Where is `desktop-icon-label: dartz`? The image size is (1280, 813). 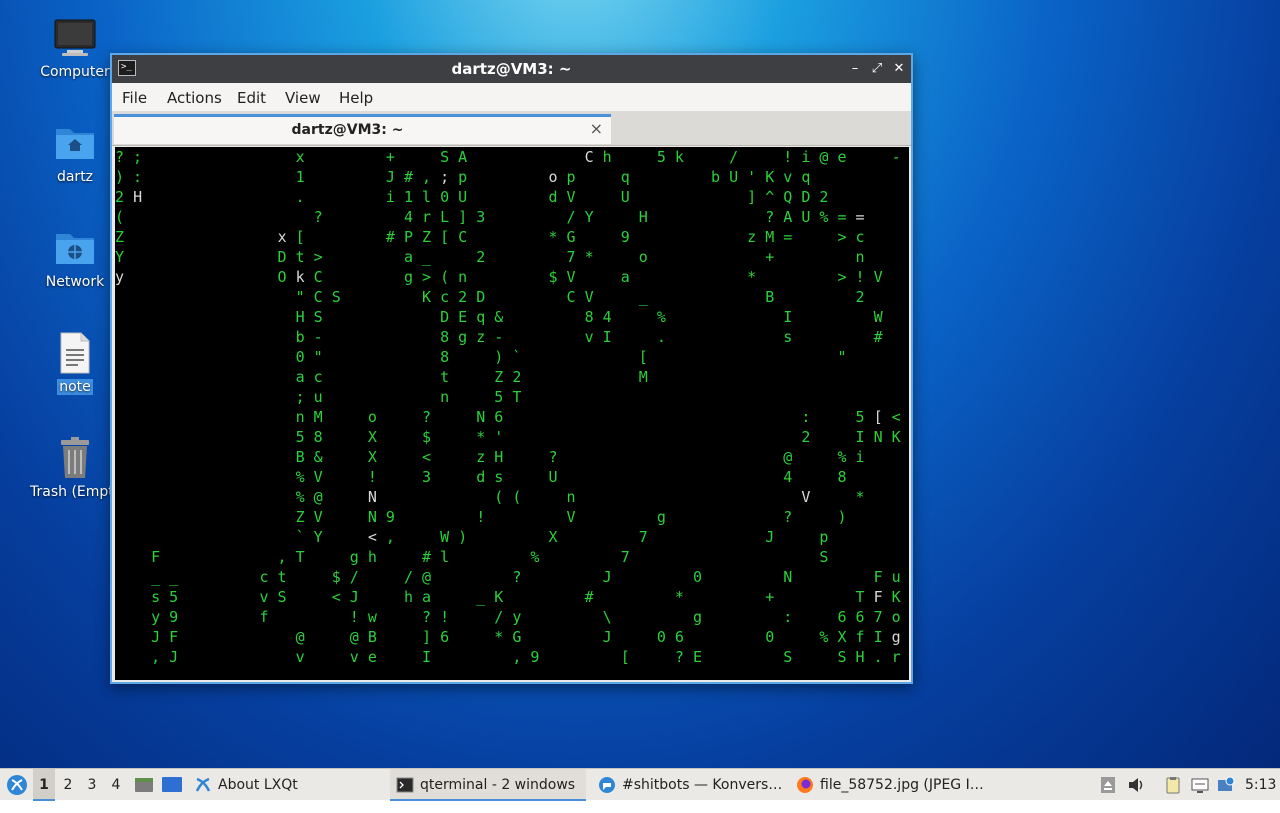
desktop-icon-label: dartz is located at coordinates (75, 177).